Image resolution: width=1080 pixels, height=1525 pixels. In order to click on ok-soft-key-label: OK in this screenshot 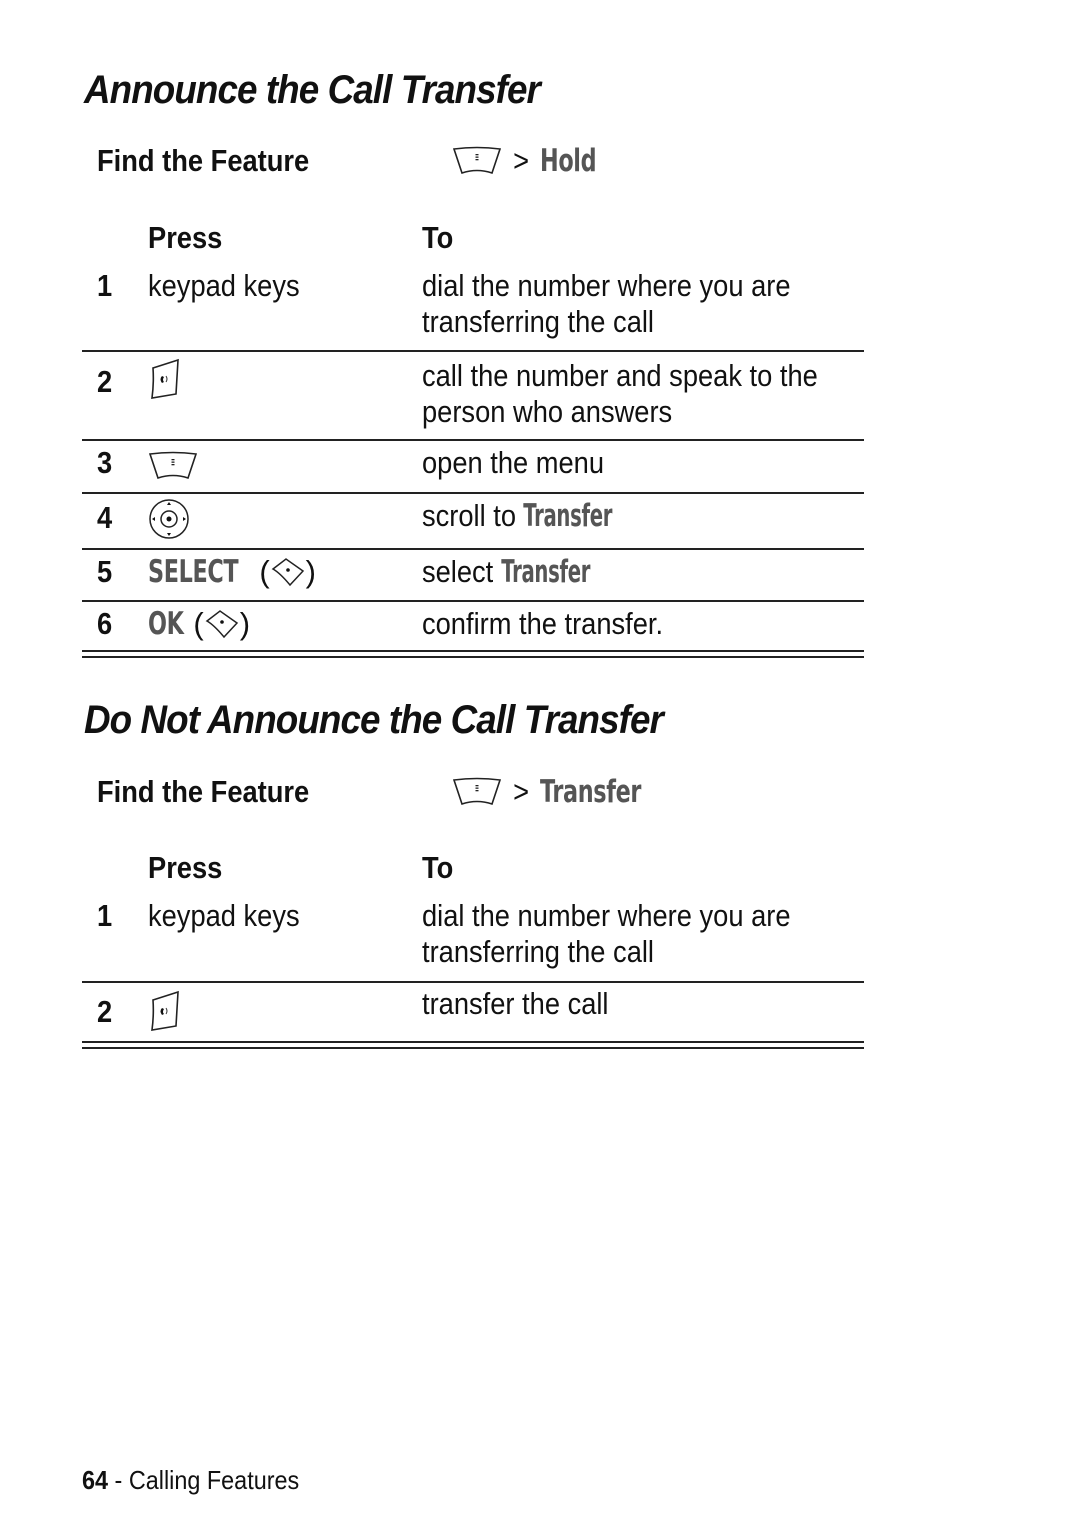, I will do `click(166, 624)`.